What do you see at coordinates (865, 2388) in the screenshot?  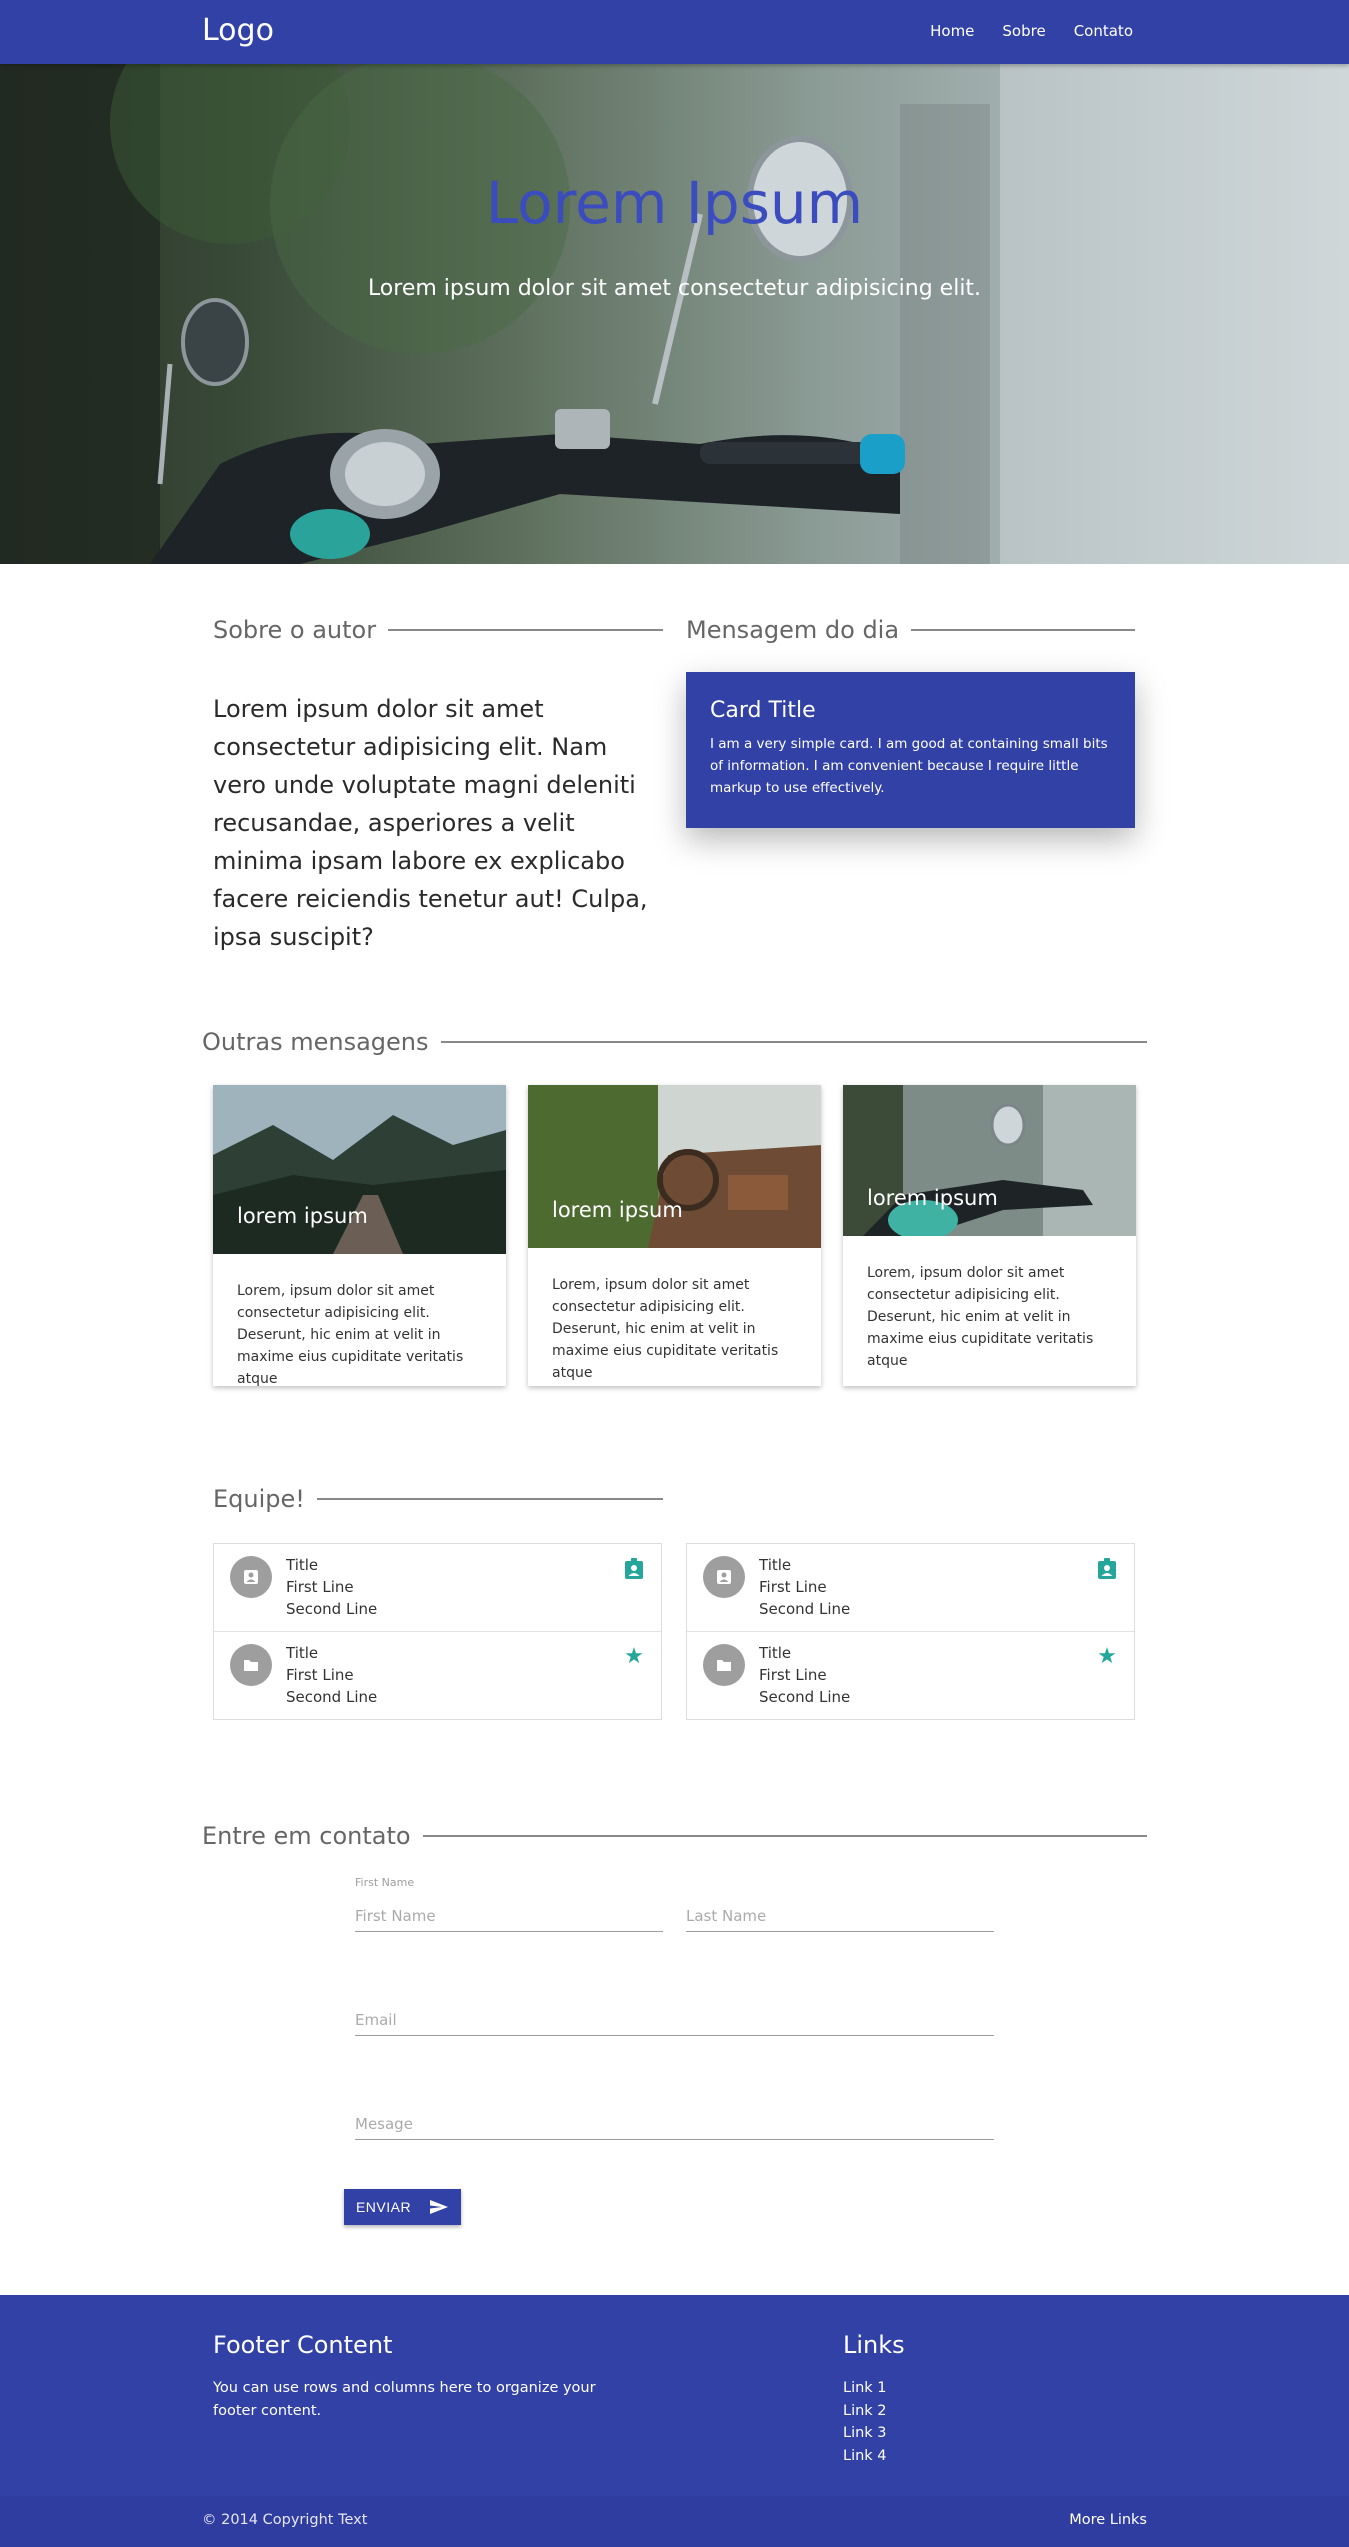 I see `footer-link-1: Link 1` at bounding box center [865, 2388].